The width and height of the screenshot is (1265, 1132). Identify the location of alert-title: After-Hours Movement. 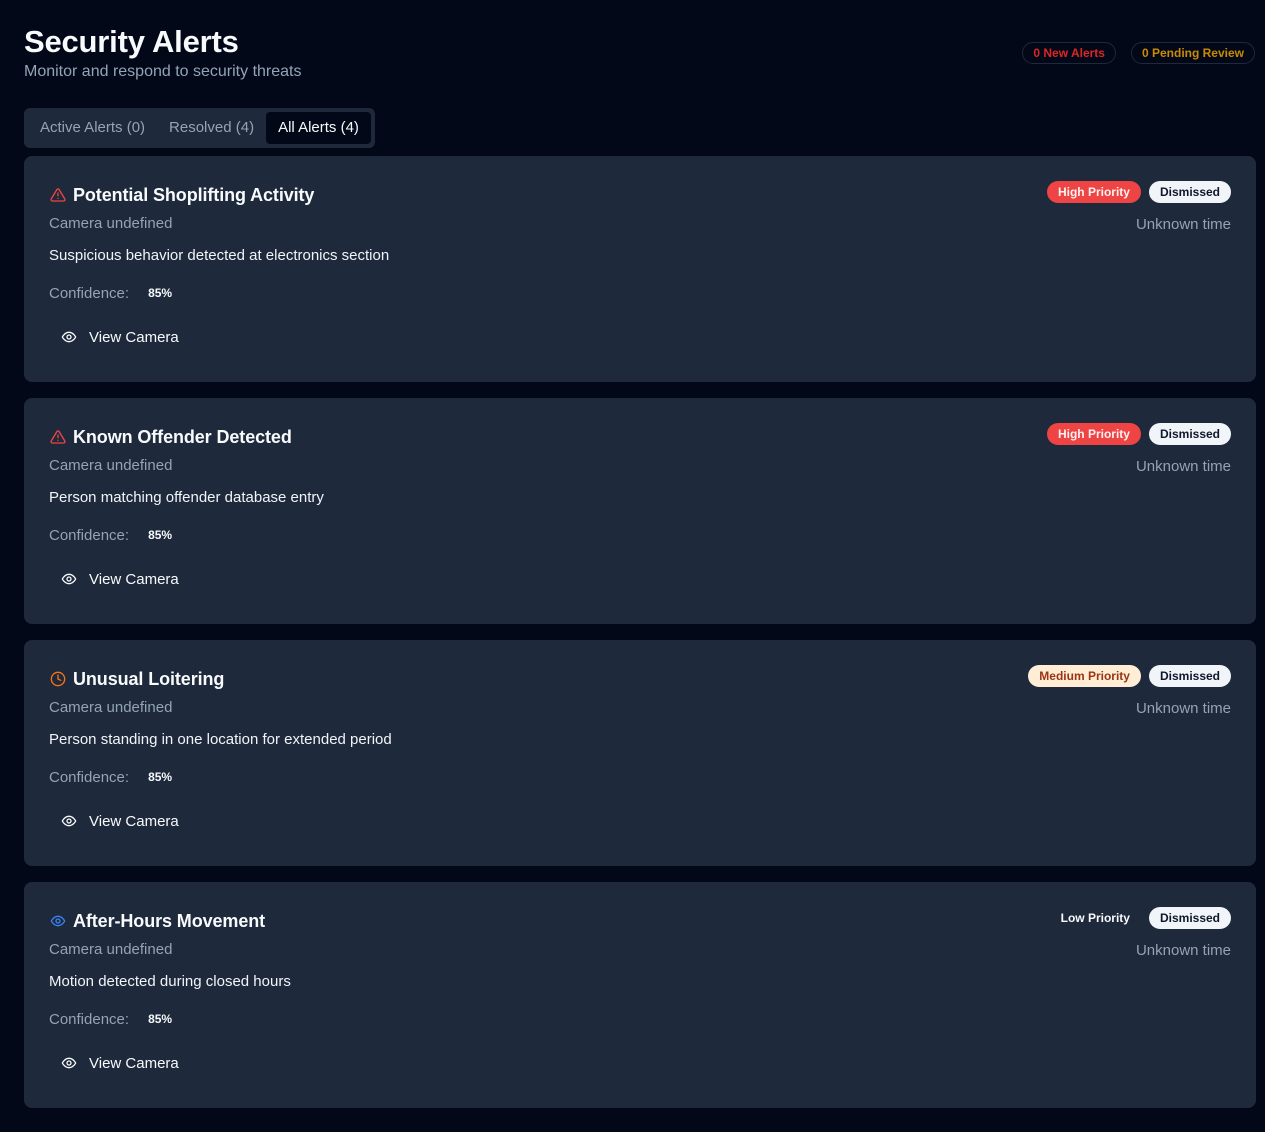
(169, 920).